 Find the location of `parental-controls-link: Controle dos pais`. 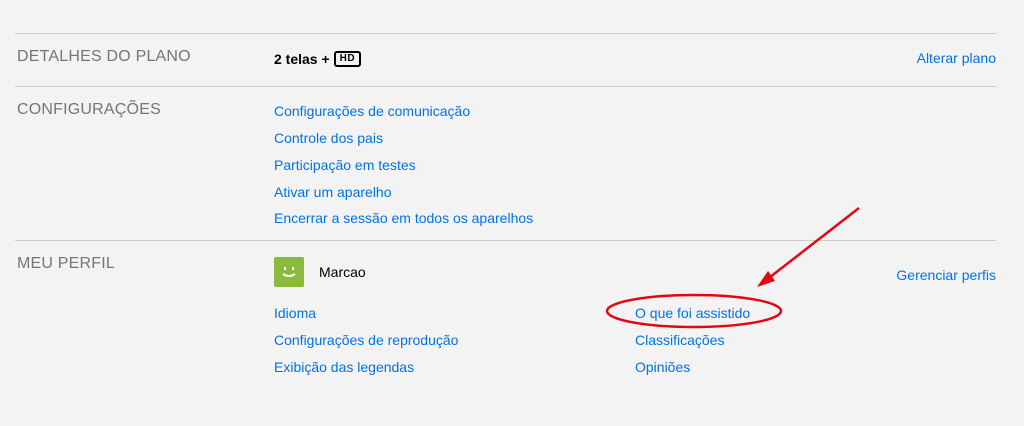

parental-controls-link: Controle dos pais is located at coordinates (328, 138).